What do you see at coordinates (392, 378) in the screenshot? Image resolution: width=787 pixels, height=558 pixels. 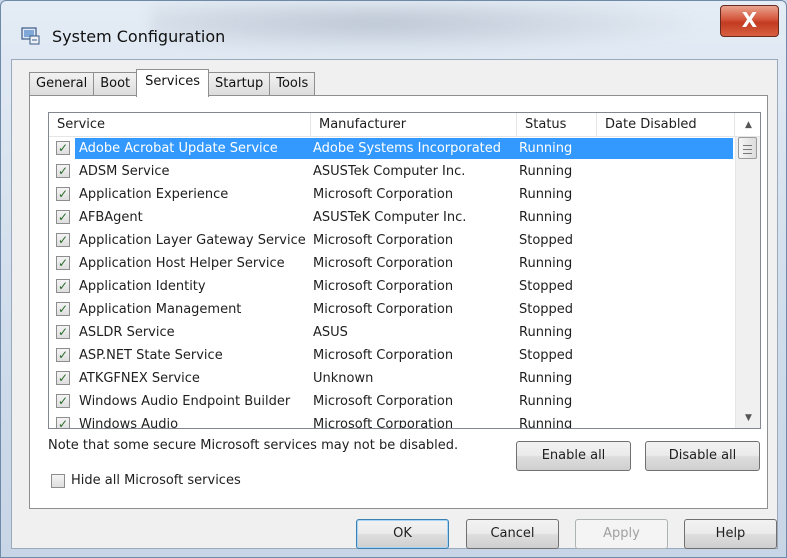 I see `table-row: ✓ ATKGFNEX Service Unknown Running` at bounding box center [392, 378].